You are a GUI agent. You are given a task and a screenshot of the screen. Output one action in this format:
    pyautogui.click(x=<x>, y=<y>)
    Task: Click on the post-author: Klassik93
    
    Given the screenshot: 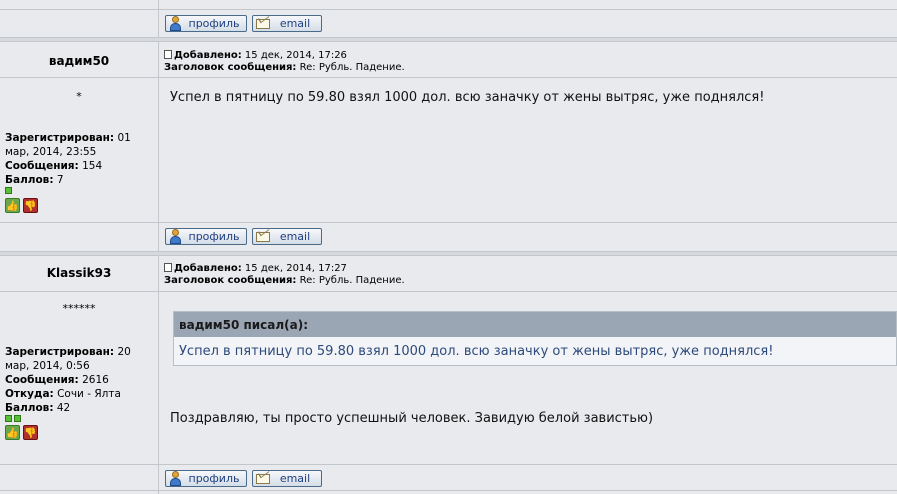 What is the action you would take?
    pyautogui.click(x=79, y=273)
    